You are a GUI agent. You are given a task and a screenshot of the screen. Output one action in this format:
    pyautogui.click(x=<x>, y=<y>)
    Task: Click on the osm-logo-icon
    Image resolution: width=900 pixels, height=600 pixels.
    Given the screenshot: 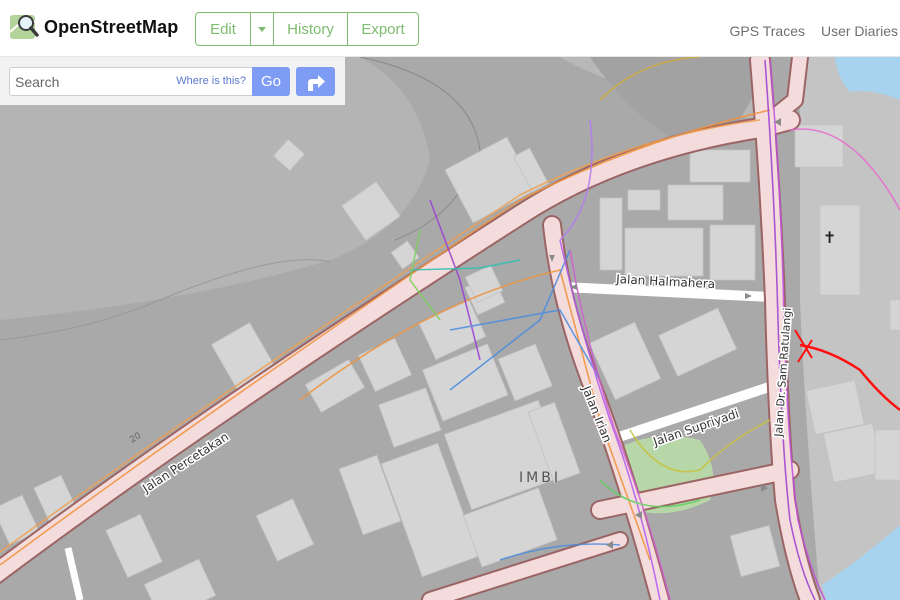 What is the action you would take?
    pyautogui.click(x=24, y=27)
    